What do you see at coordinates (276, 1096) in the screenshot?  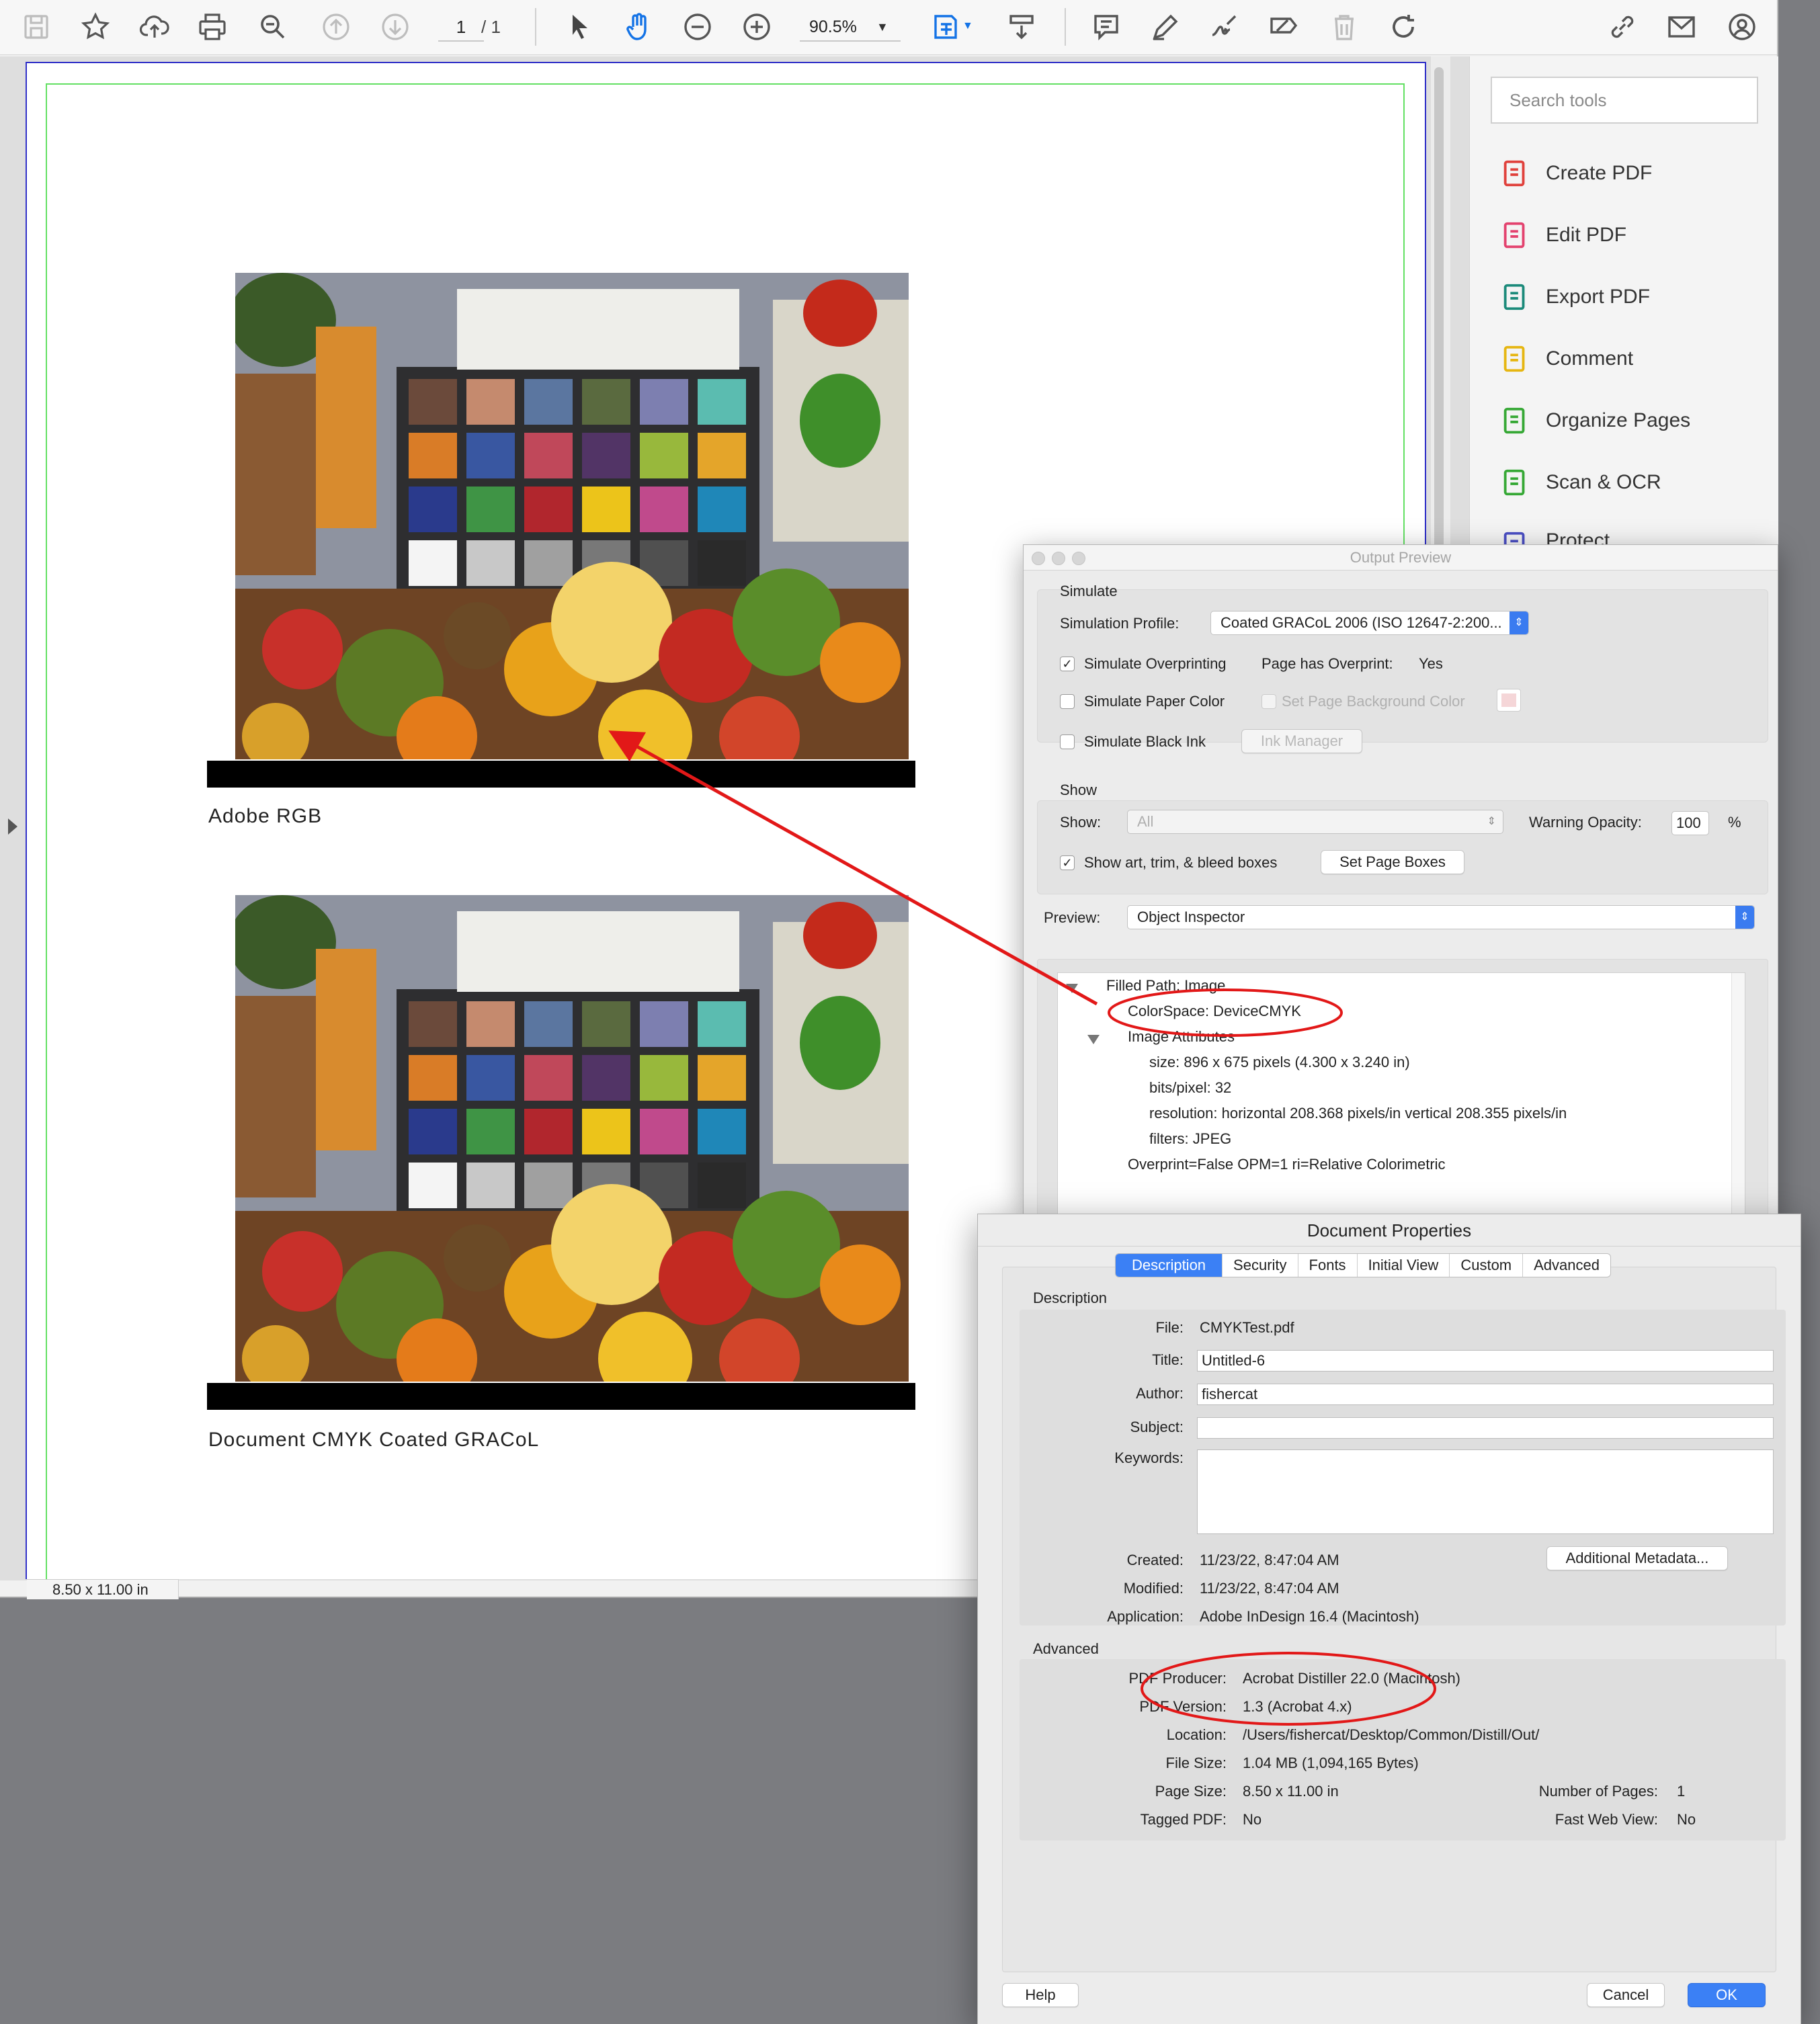 I see `bread-shape` at bounding box center [276, 1096].